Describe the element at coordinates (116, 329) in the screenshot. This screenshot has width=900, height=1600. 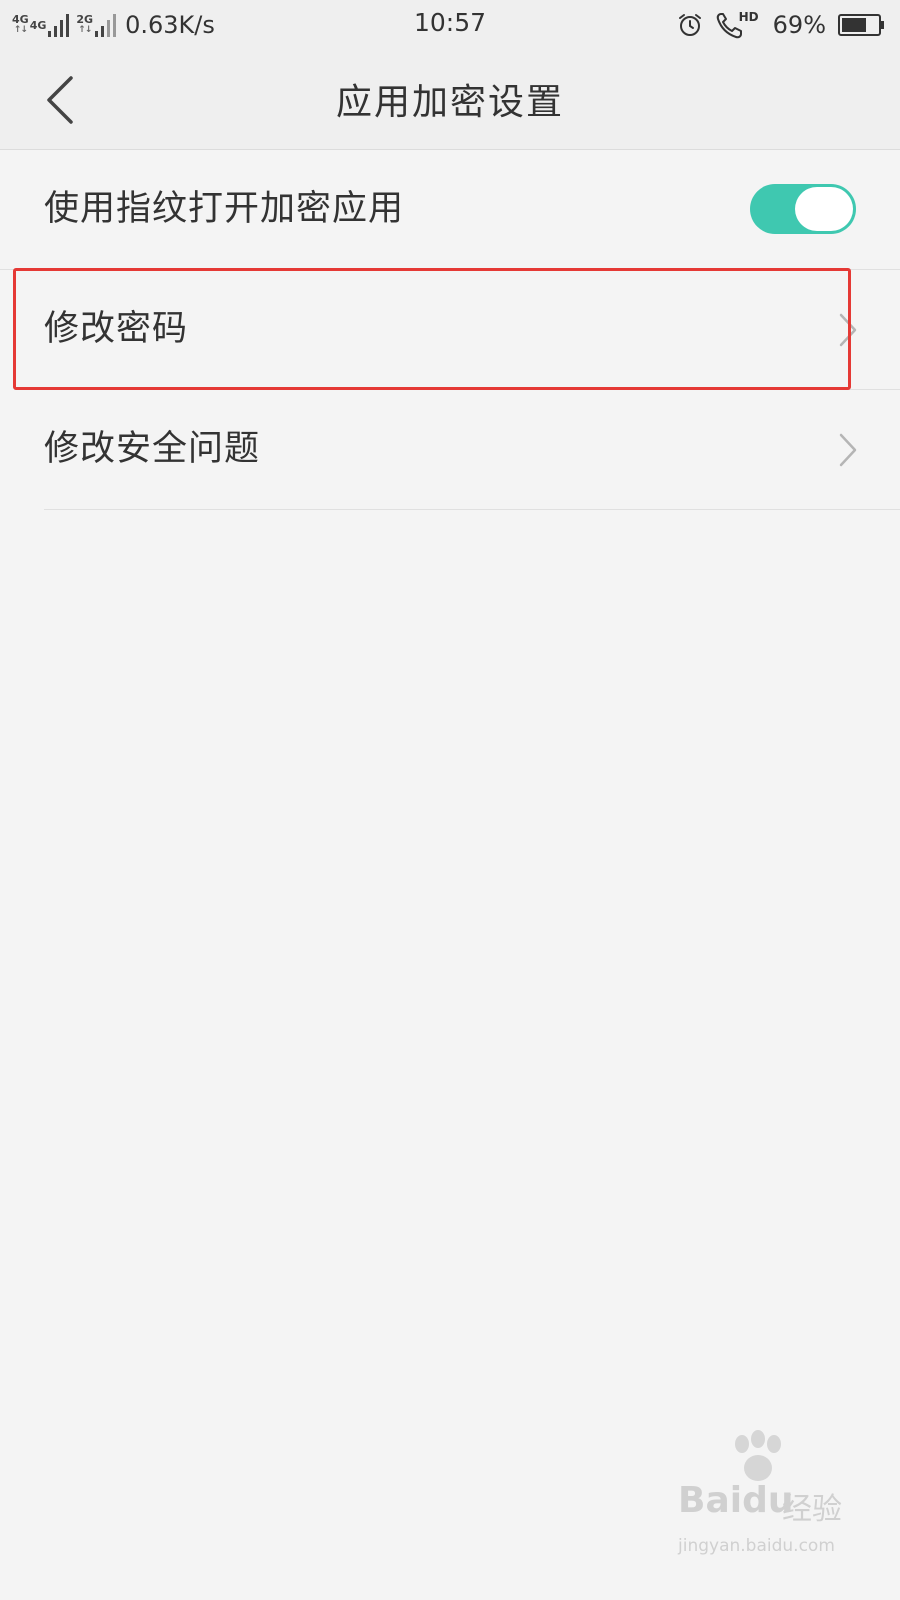
I see `change-password-label: 修改密码` at that location.